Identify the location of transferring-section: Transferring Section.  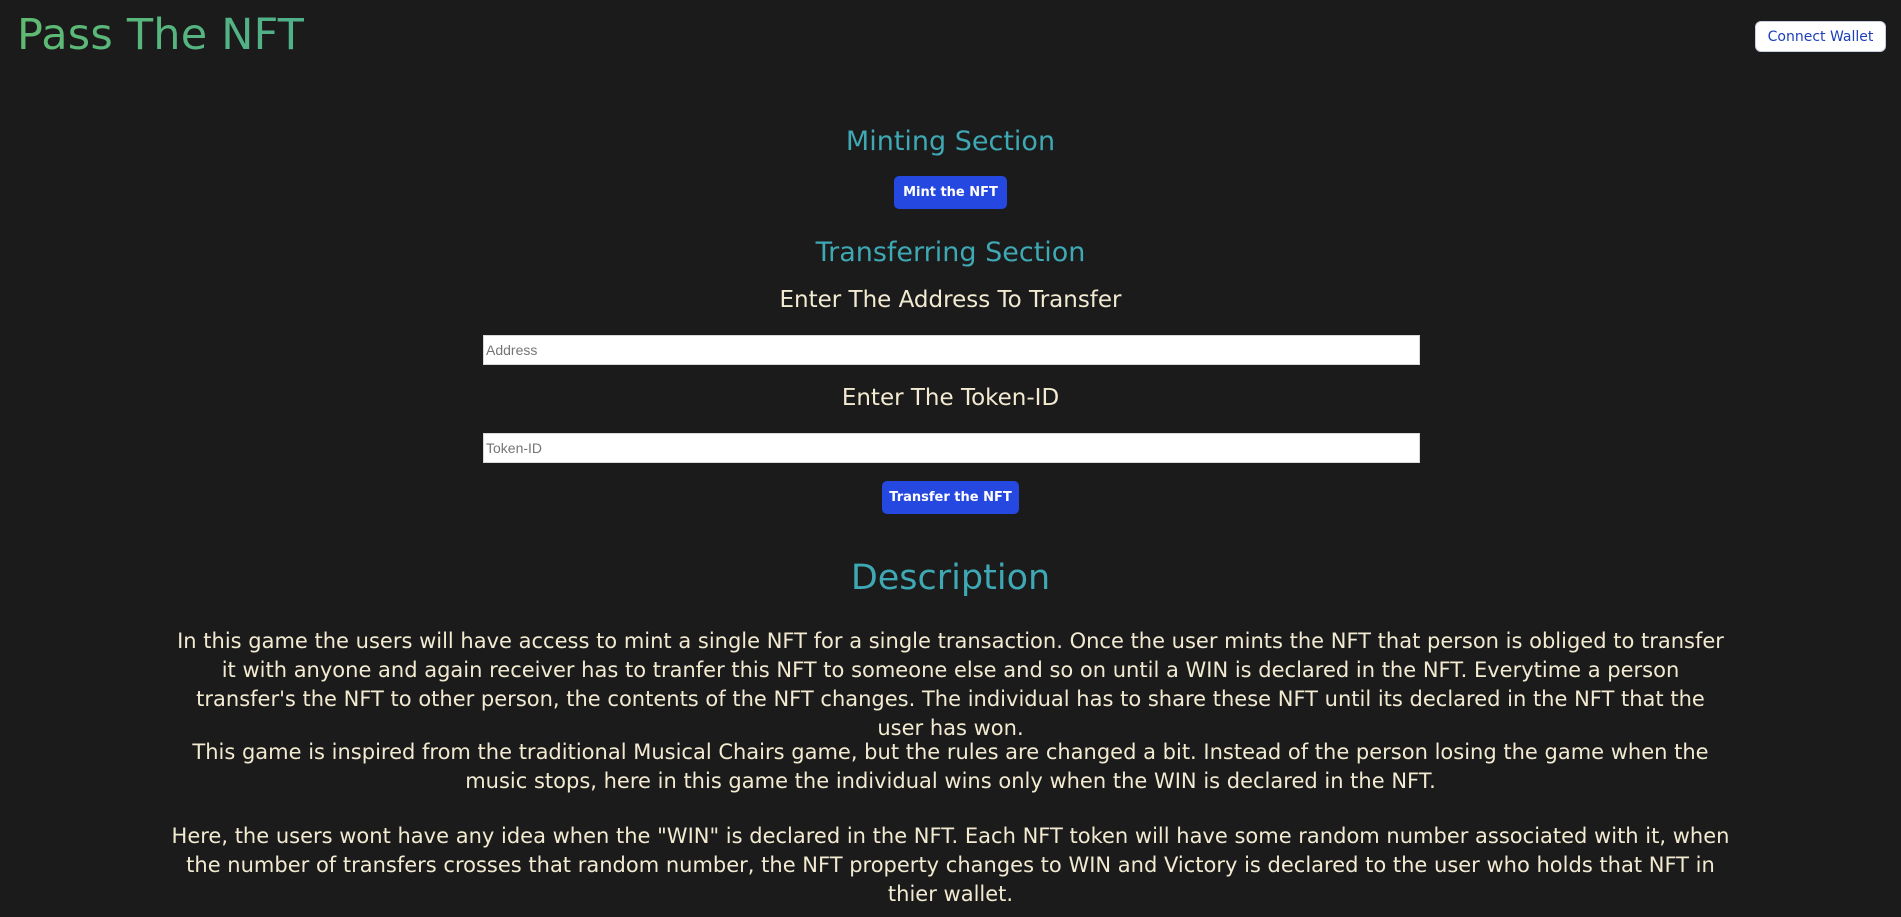
(950, 252).